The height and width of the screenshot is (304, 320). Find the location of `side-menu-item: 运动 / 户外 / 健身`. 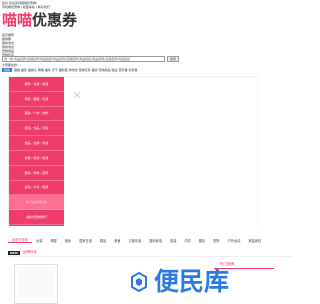

side-menu-item: 运动 / 户外 / 健身 is located at coordinates (36, 188).